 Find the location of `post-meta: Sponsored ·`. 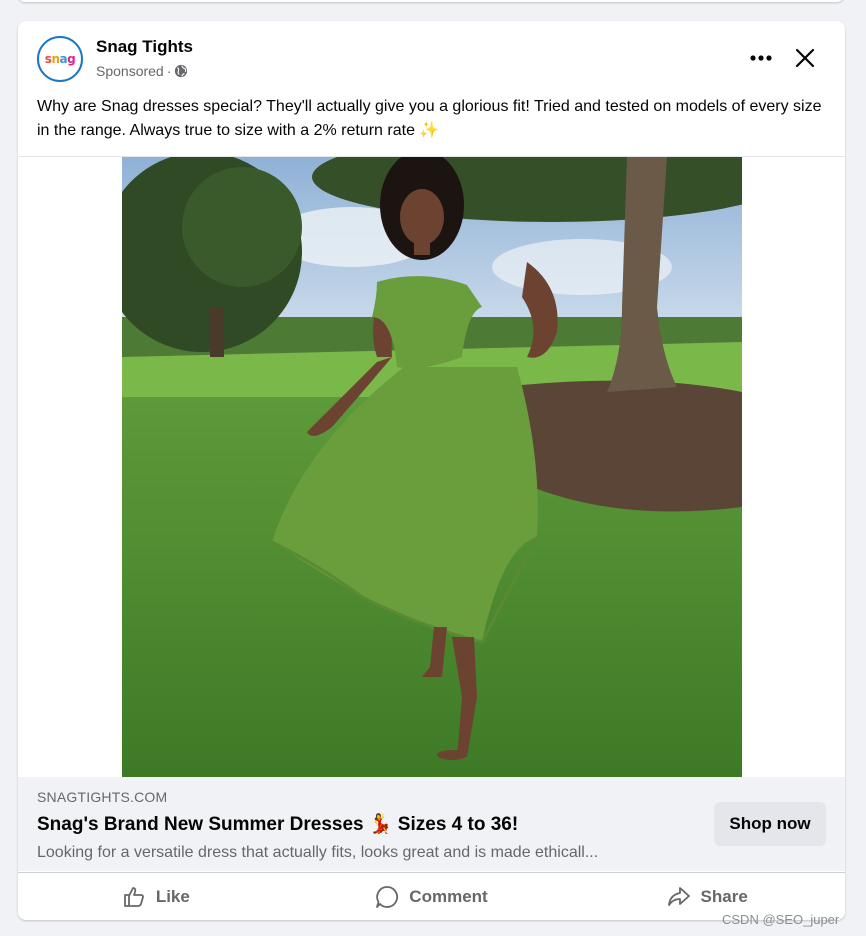

post-meta: Sponsored · is located at coordinates (142, 71).